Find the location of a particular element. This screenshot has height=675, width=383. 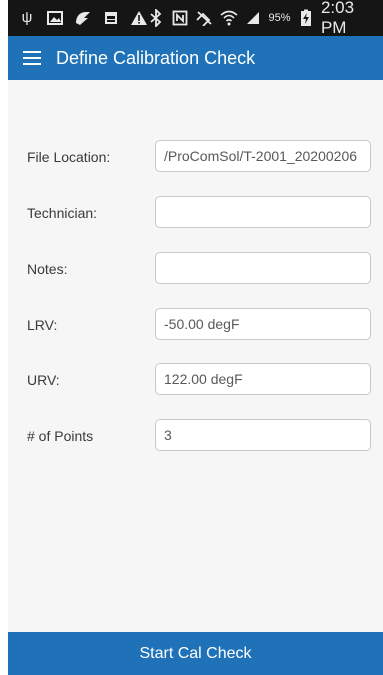

app-icon is located at coordinates (83, 18).